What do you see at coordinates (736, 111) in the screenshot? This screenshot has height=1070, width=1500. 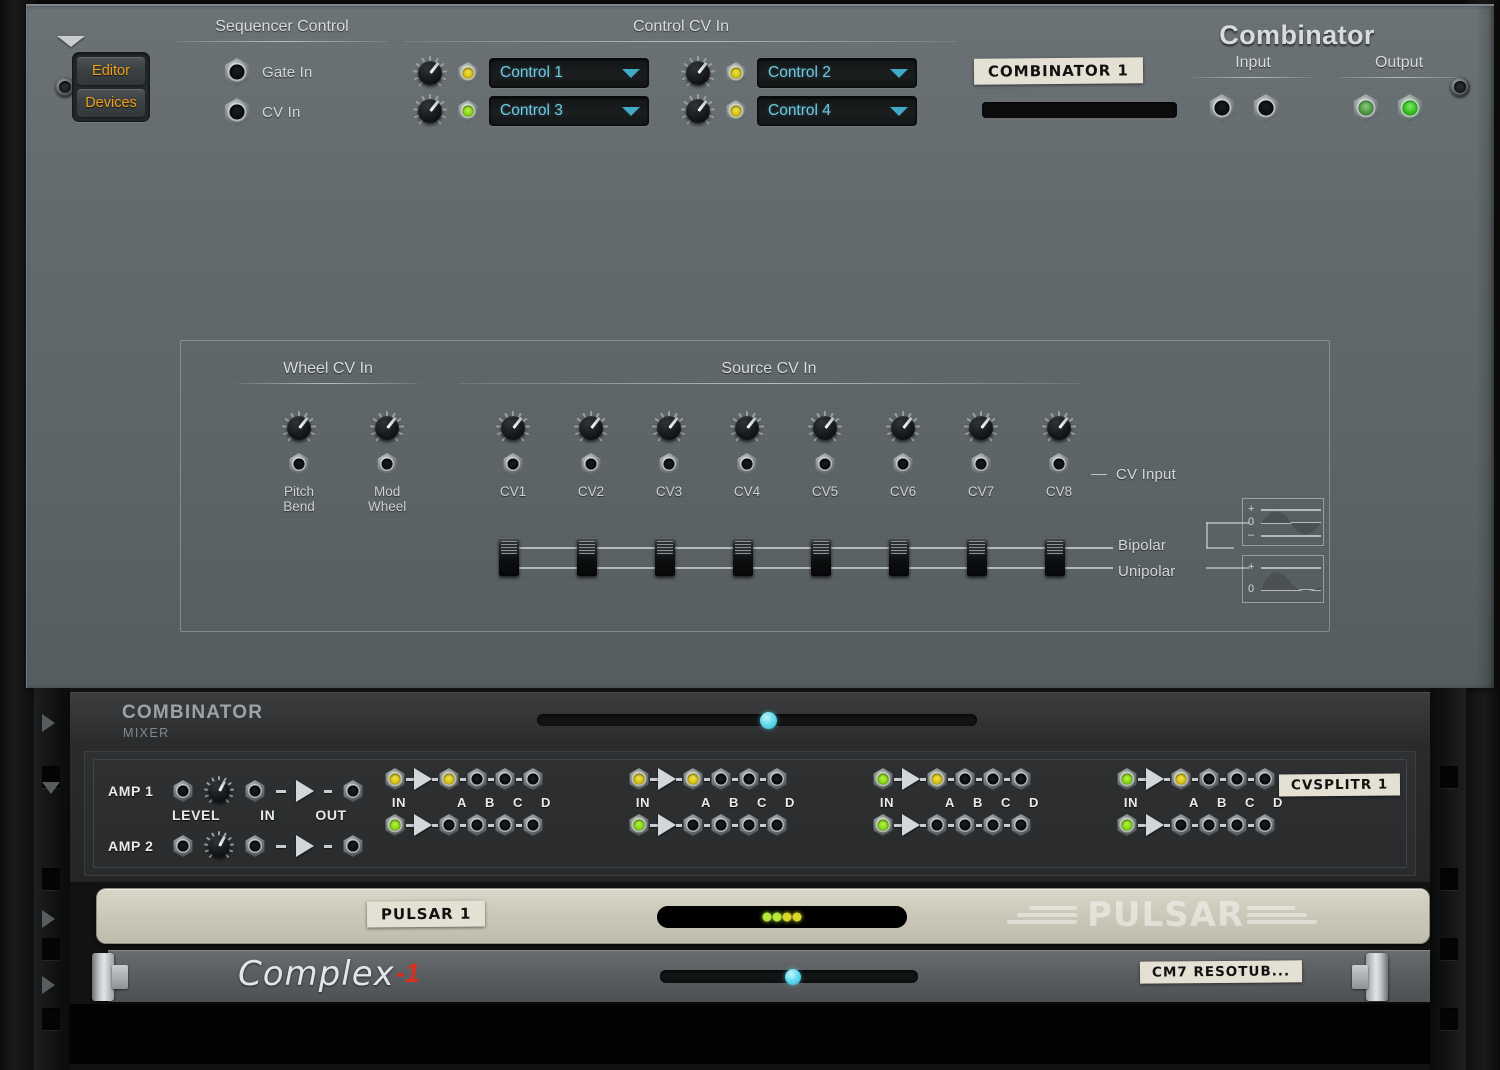 I see `control-4-jack` at bounding box center [736, 111].